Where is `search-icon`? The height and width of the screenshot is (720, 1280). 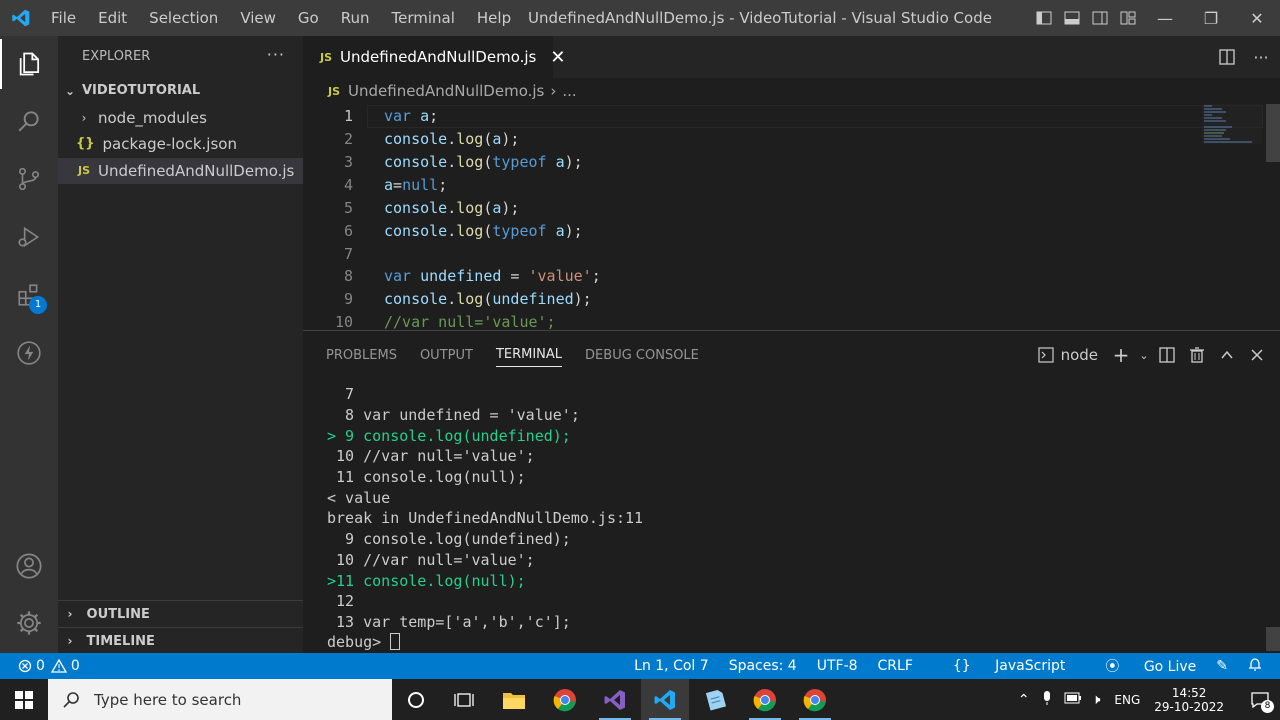 search-icon is located at coordinates (29, 121).